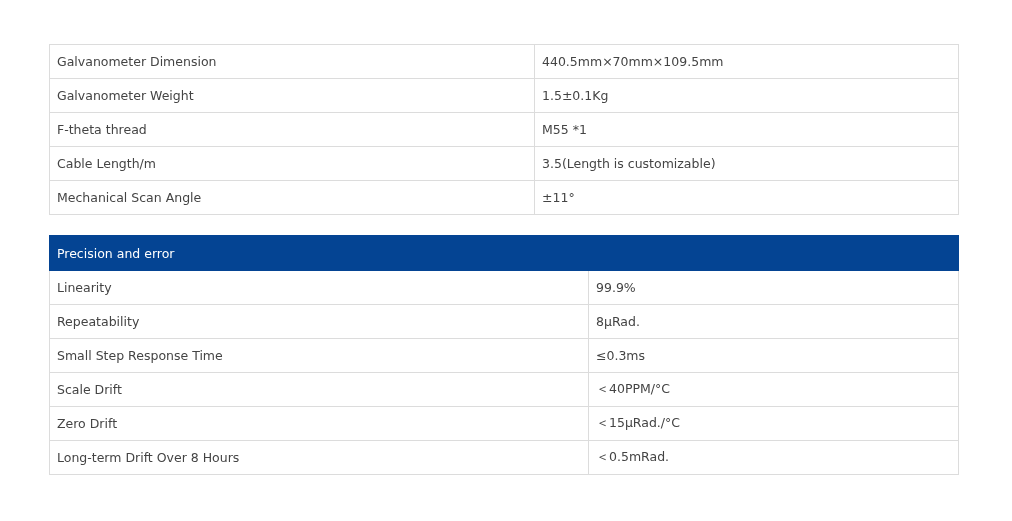 The width and height of the screenshot is (1012, 521). I want to click on table-cell: 3.5(Length is customizable), so click(746, 163).